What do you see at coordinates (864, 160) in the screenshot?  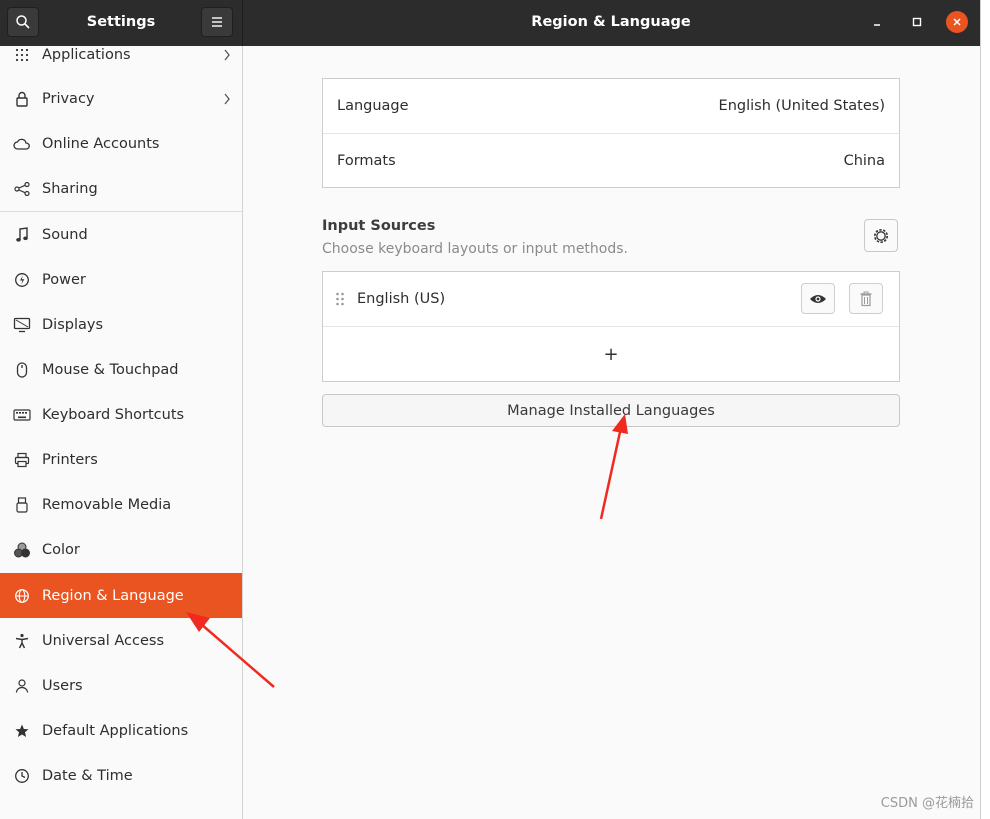 I see `formats-value: China` at bounding box center [864, 160].